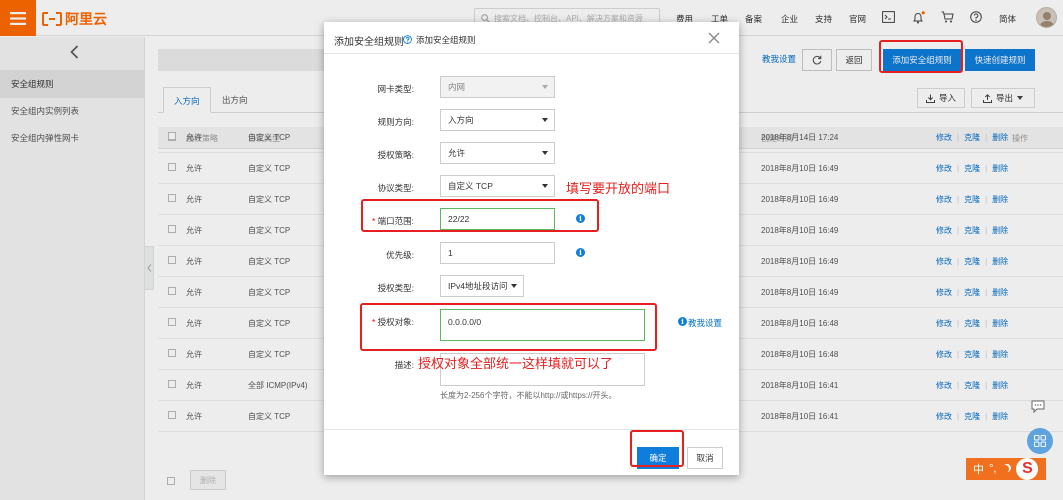 The height and width of the screenshot is (500, 1063). I want to click on chat-icon, so click(1038, 406).